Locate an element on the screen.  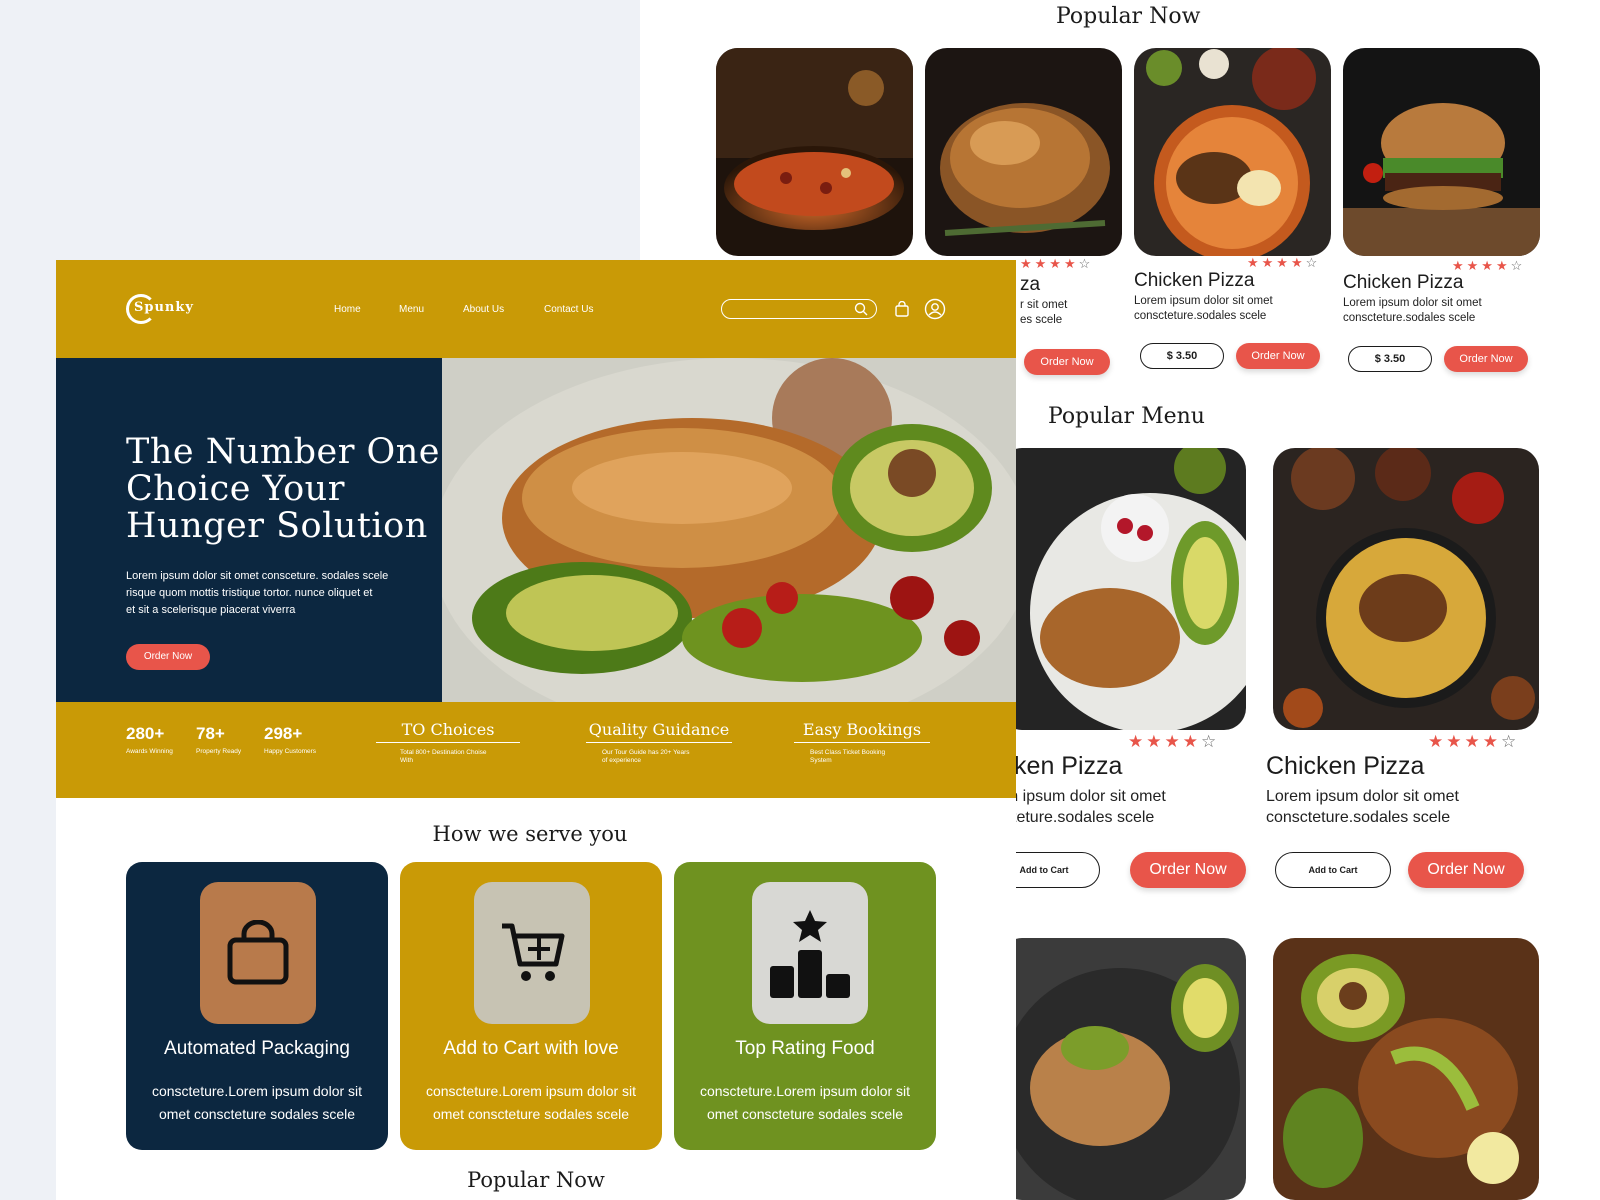
navbar: Spunky Home Menu About Us Contact Us is located at coordinates (536, 309).